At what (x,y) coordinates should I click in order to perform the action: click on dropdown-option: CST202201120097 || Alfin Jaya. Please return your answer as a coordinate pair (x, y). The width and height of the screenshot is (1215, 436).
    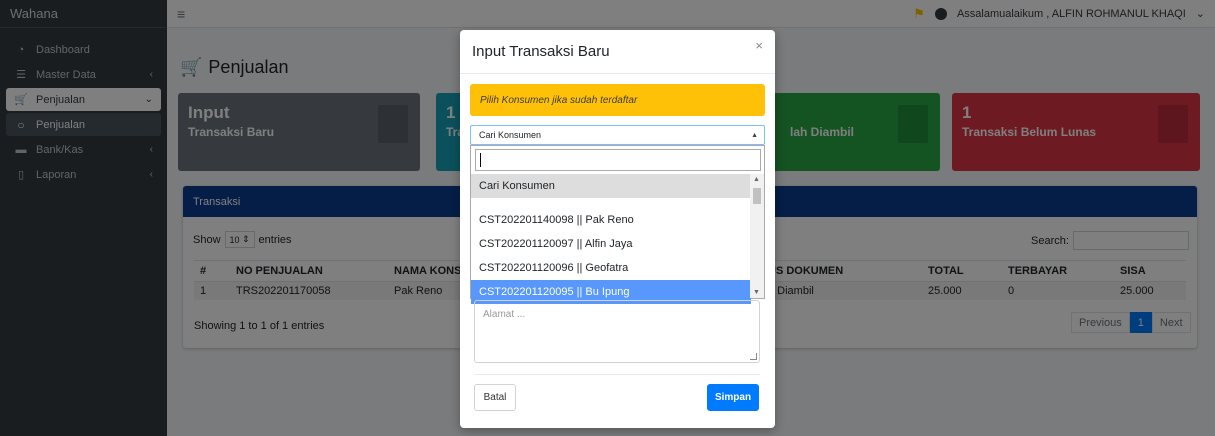
    Looking at the image, I should click on (611, 244).